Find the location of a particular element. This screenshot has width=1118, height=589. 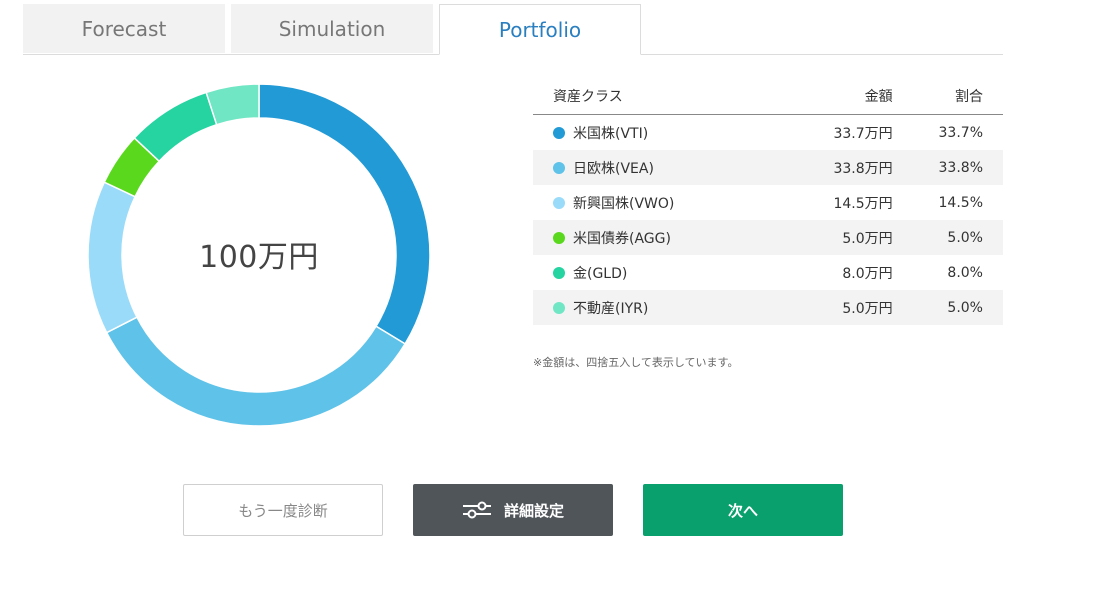

amount-cell: 33.7万円 is located at coordinates (863, 133).